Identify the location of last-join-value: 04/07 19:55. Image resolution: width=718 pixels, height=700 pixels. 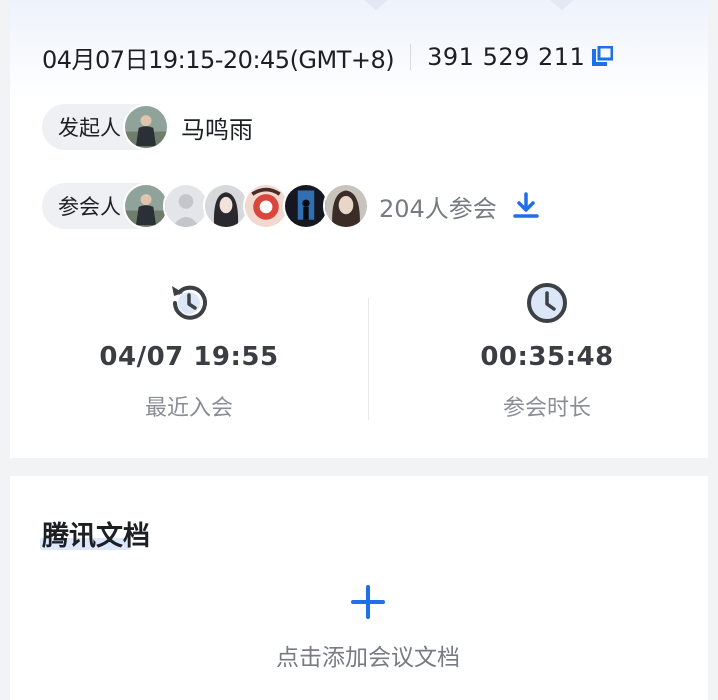
(189, 357).